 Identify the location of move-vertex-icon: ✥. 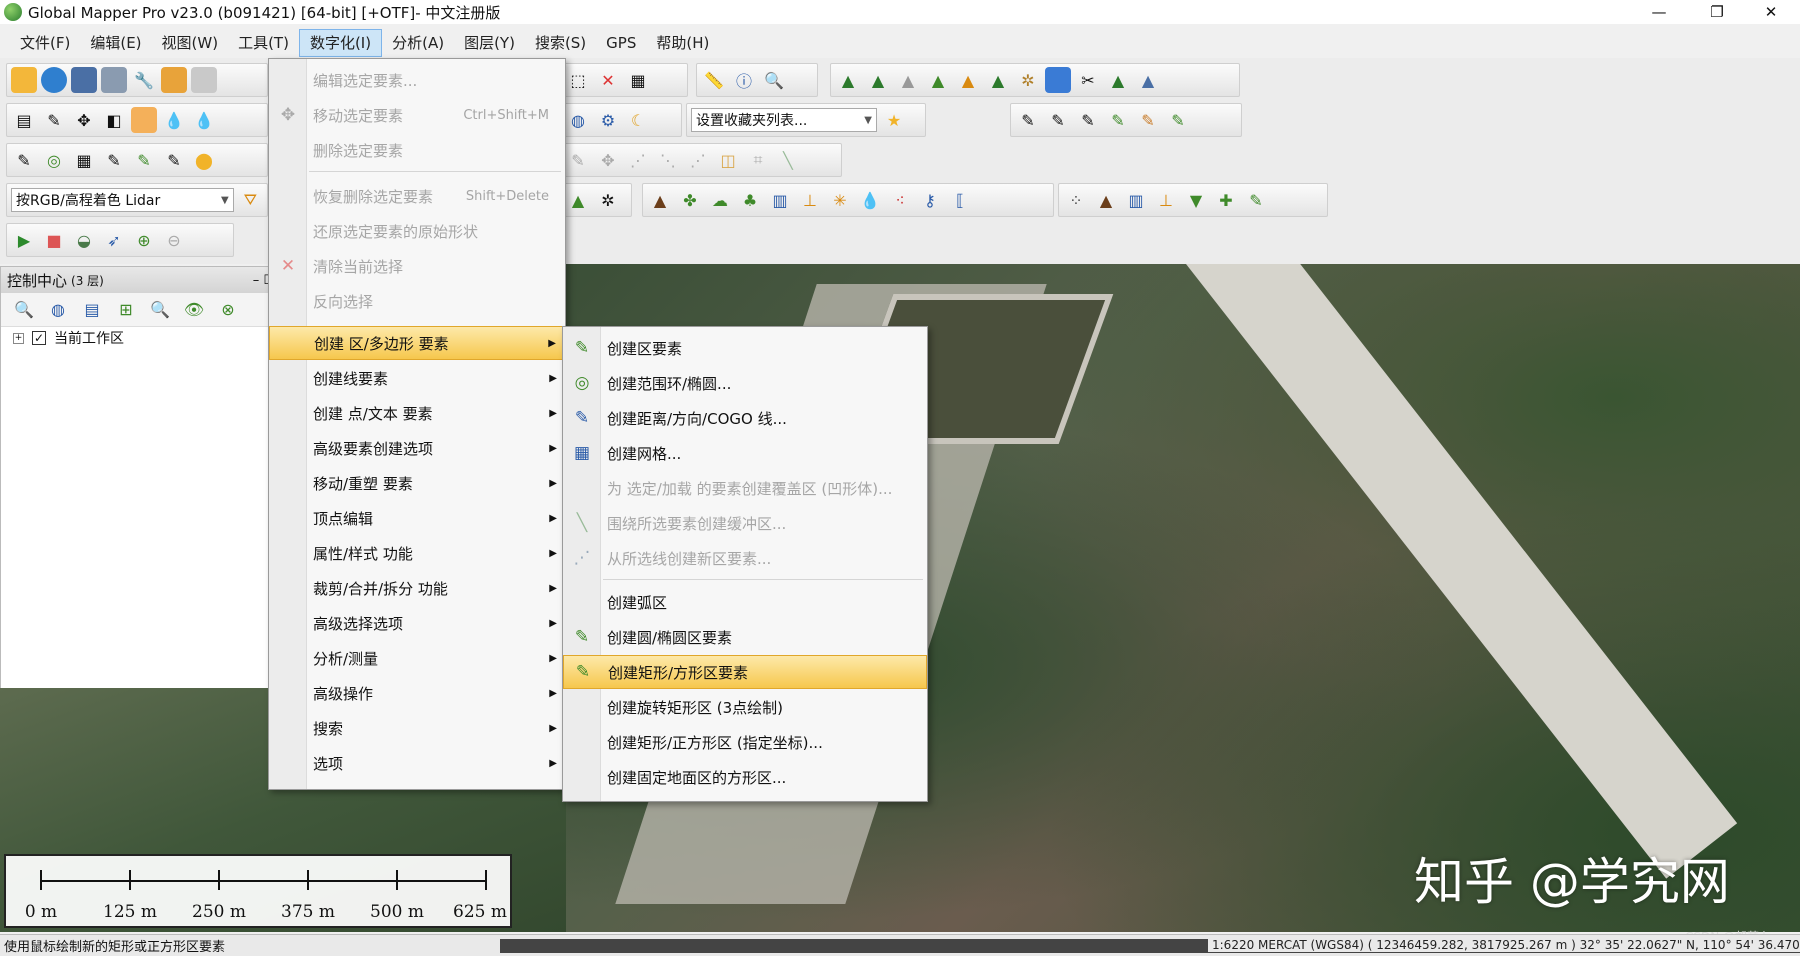
(608, 160).